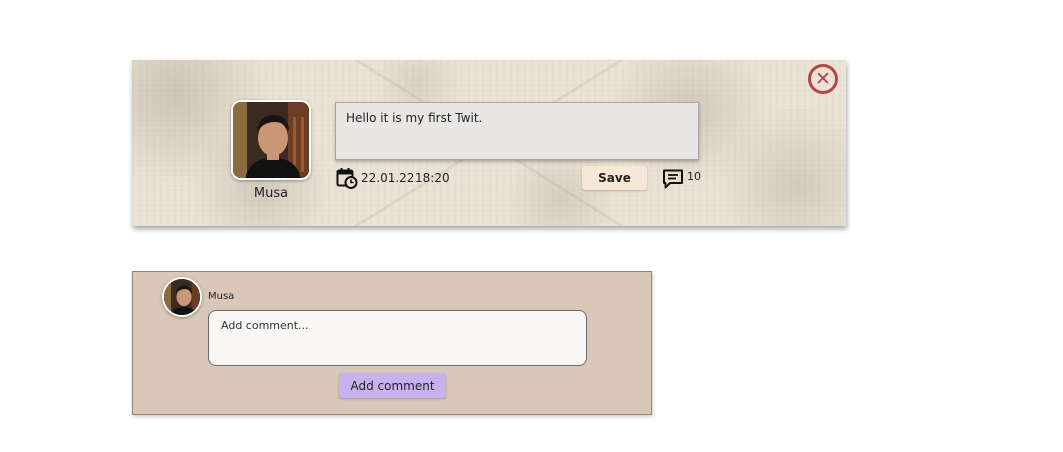  Describe the element at coordinates (614, 178) in the screenshot. I see `save-button: Save` at that location.